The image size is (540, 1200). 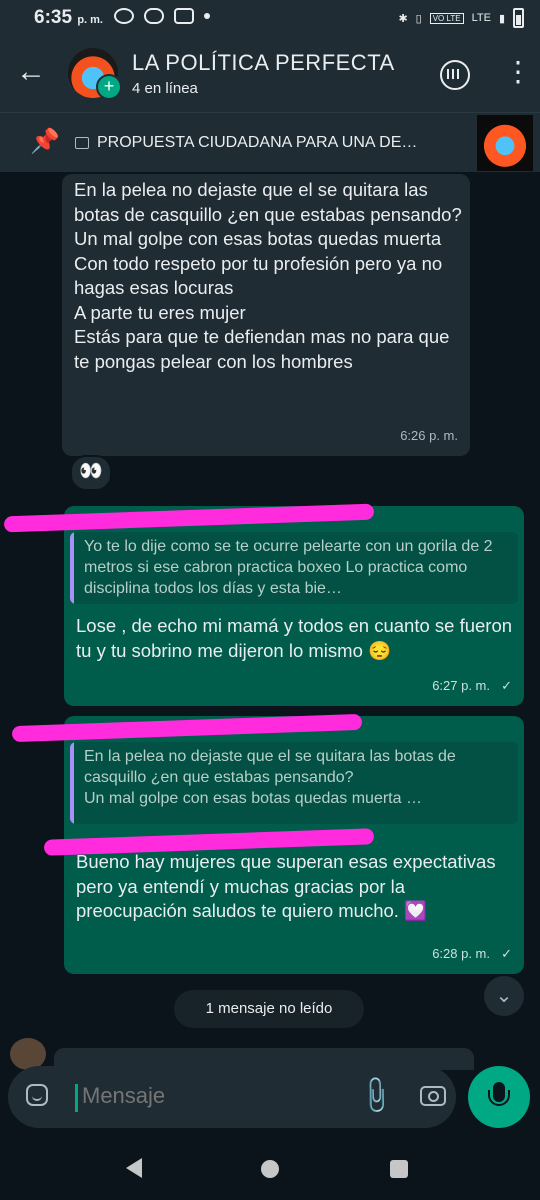 I want to click on chat-header: ← + LA POLÍTICA PERFECTA 4 en línea ⋮, so click(x=270, y=74).